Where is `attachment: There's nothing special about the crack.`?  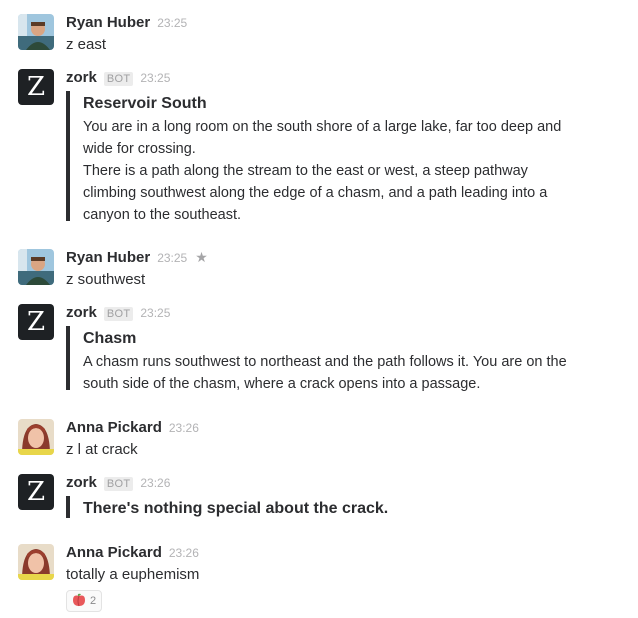 attachment: There's nothing special about the crack. is located at coordinates (324, 507).